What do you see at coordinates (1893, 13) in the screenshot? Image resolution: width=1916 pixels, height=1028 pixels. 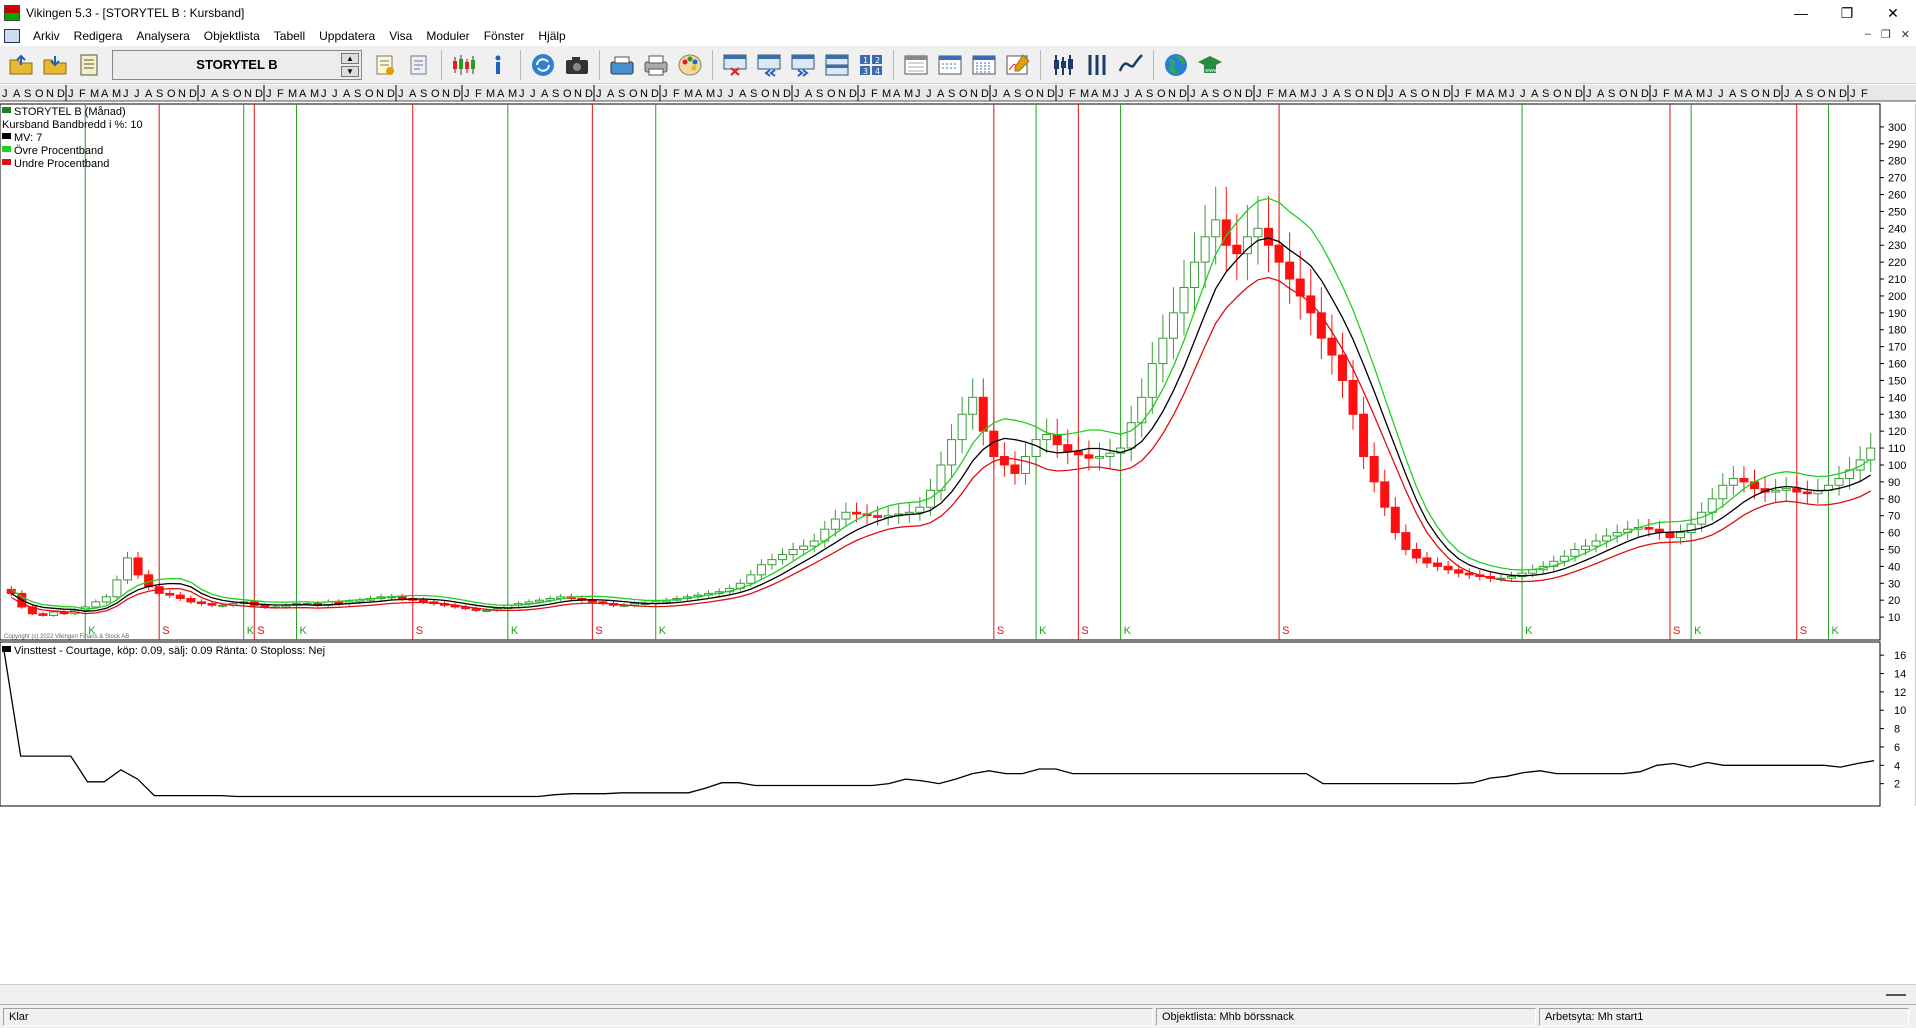 I see `close-button: ✕` at bounding box center [1893, 13].